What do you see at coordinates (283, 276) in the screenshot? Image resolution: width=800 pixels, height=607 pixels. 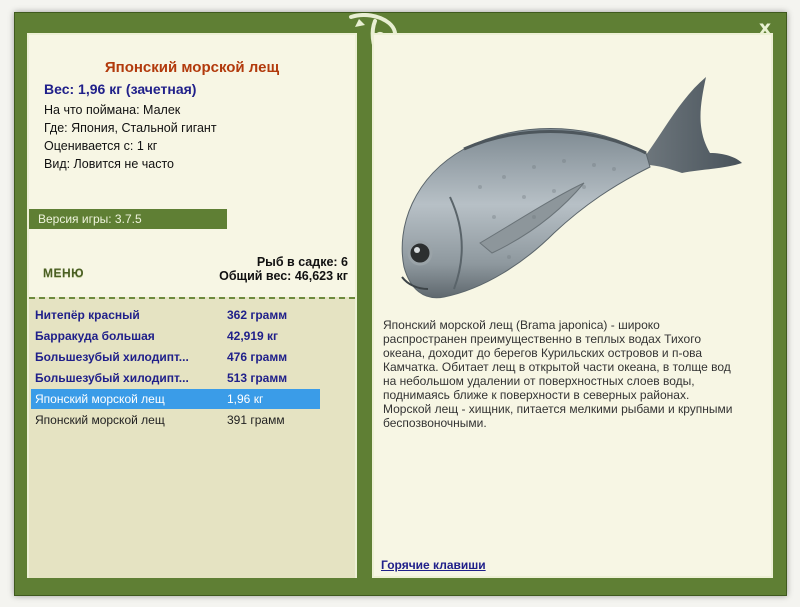 I see `total-weight: Общий вес: 46,623 кг` at bounding box center [283, 276].